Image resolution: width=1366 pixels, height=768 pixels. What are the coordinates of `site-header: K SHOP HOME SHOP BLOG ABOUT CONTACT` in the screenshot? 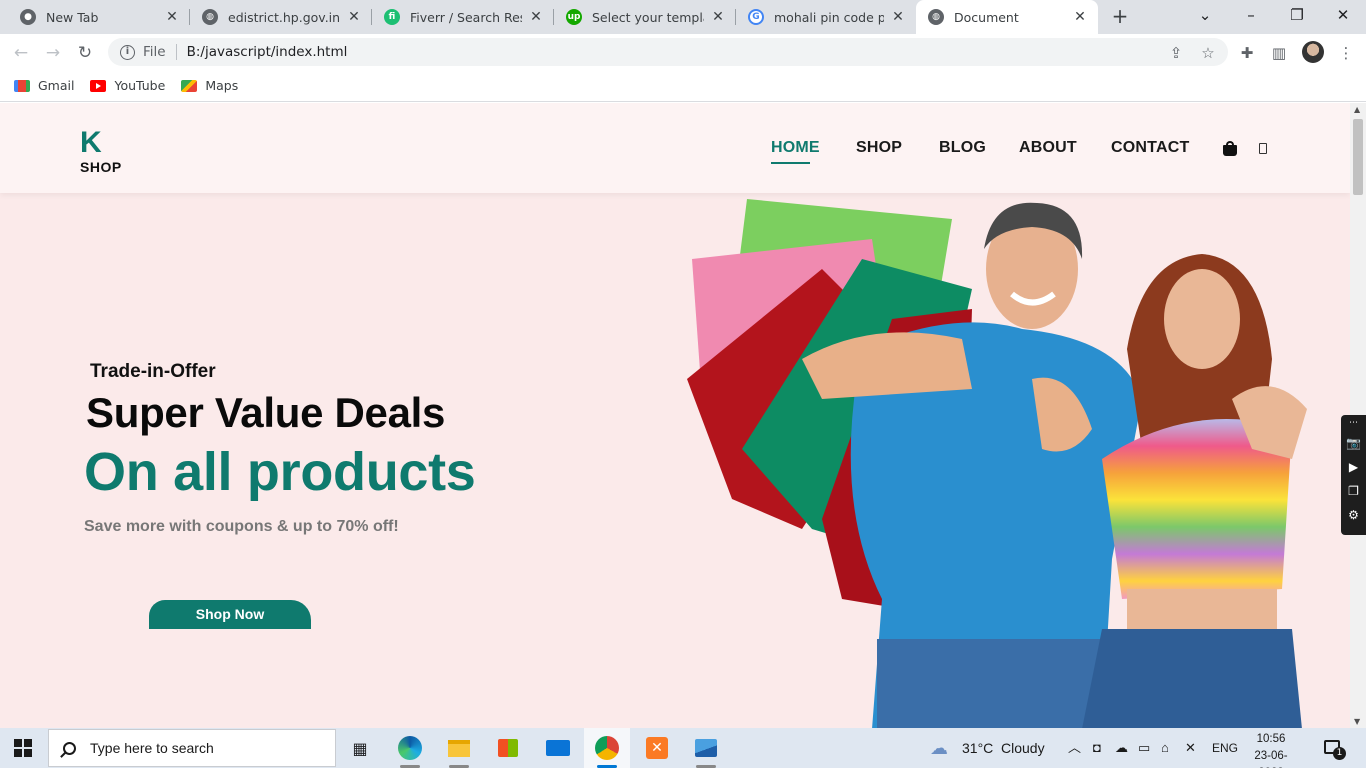 It's located at (675, 148).